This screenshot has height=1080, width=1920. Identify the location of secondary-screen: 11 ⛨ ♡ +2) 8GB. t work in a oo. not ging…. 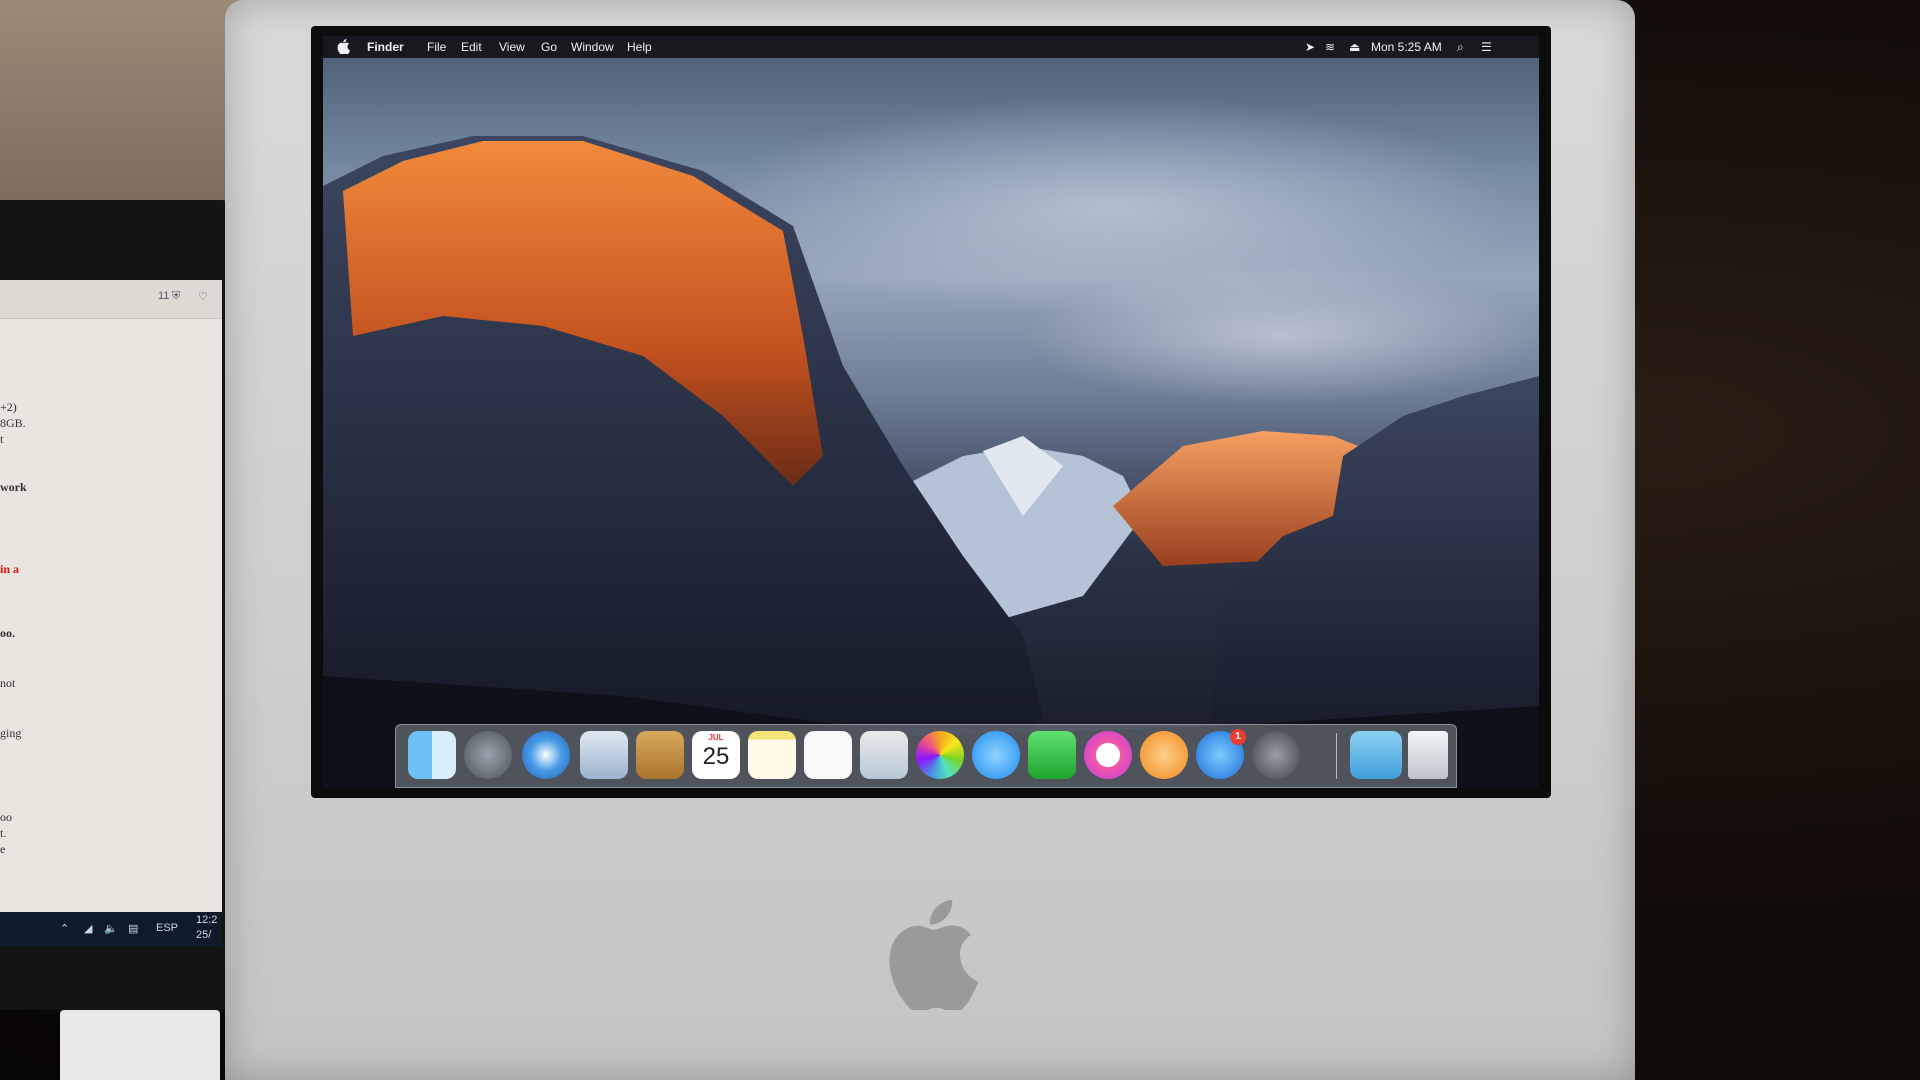
(111, 600).